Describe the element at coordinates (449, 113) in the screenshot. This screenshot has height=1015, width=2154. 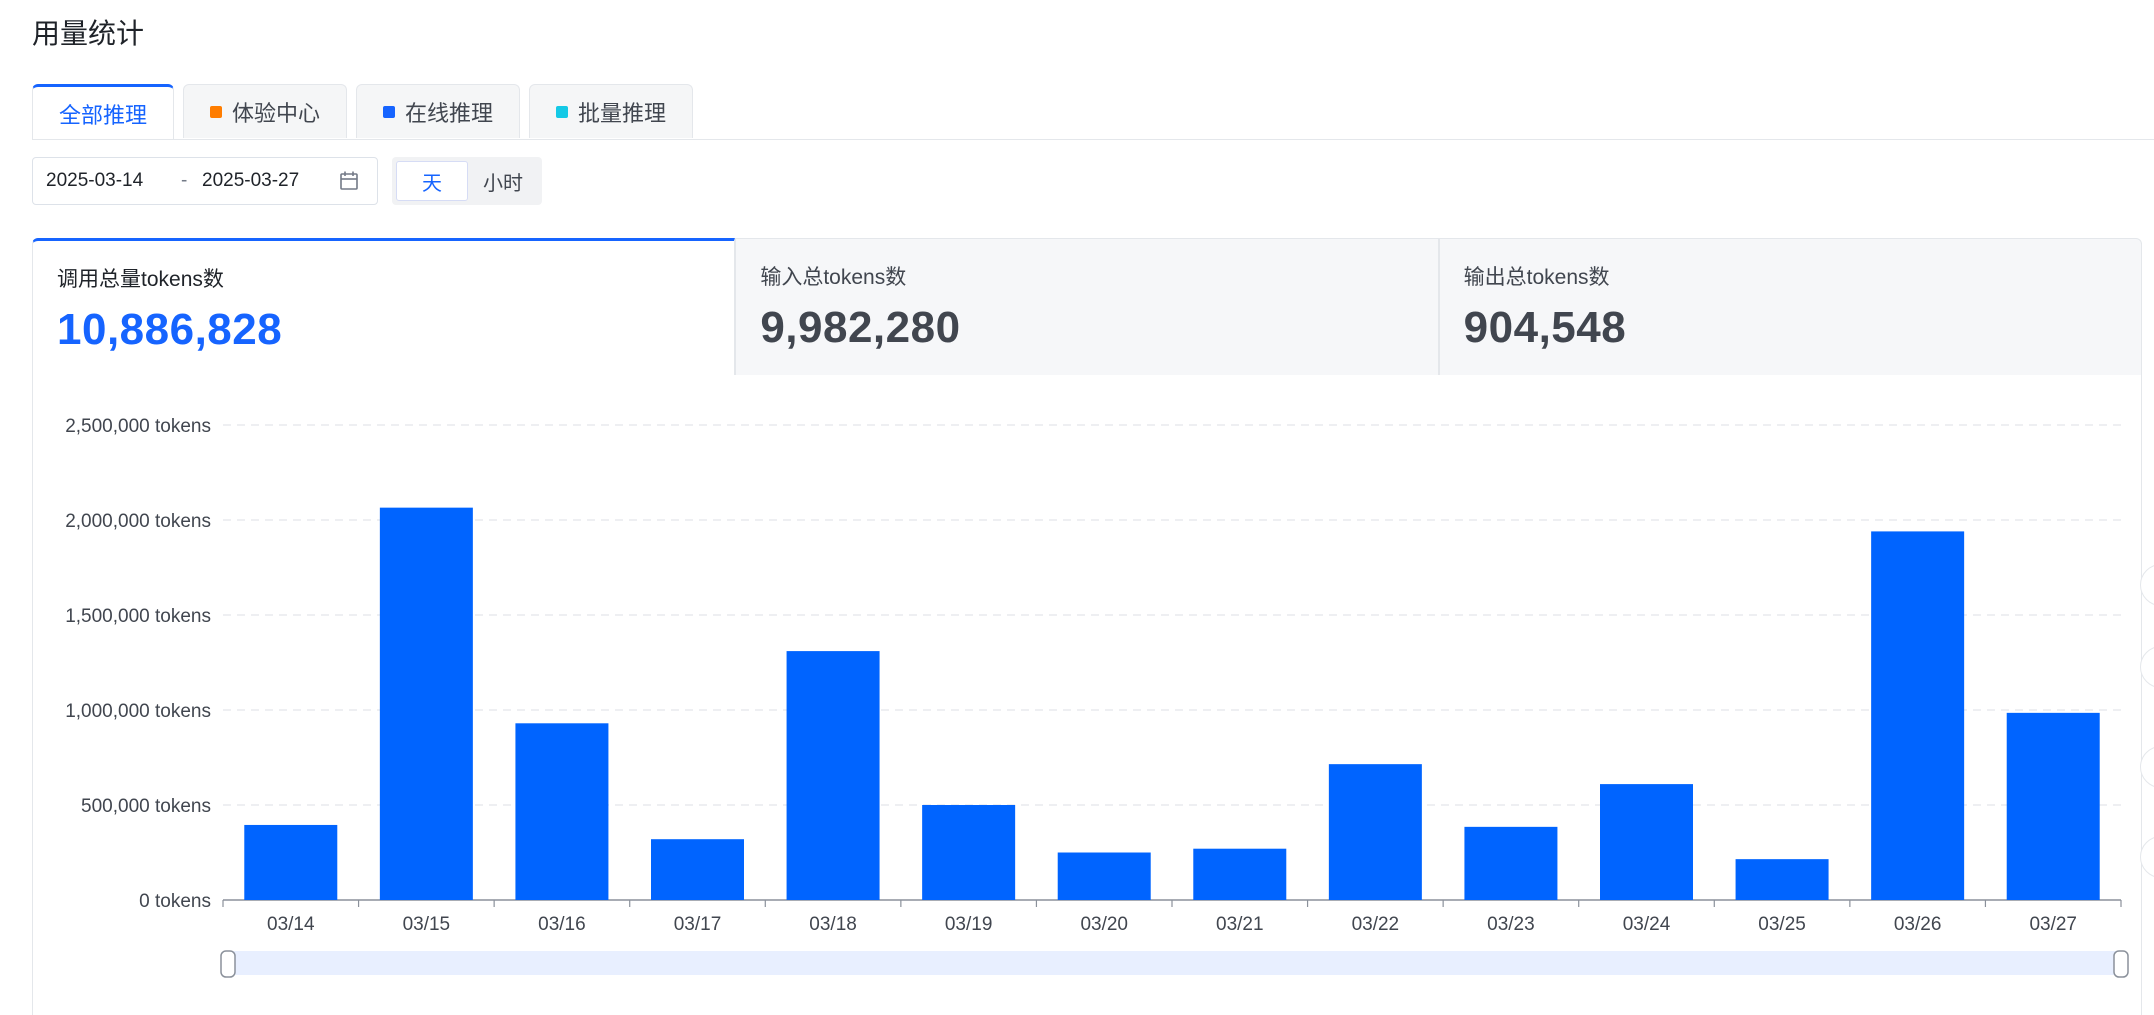
I see `tab-label: 在线推理` at that location.